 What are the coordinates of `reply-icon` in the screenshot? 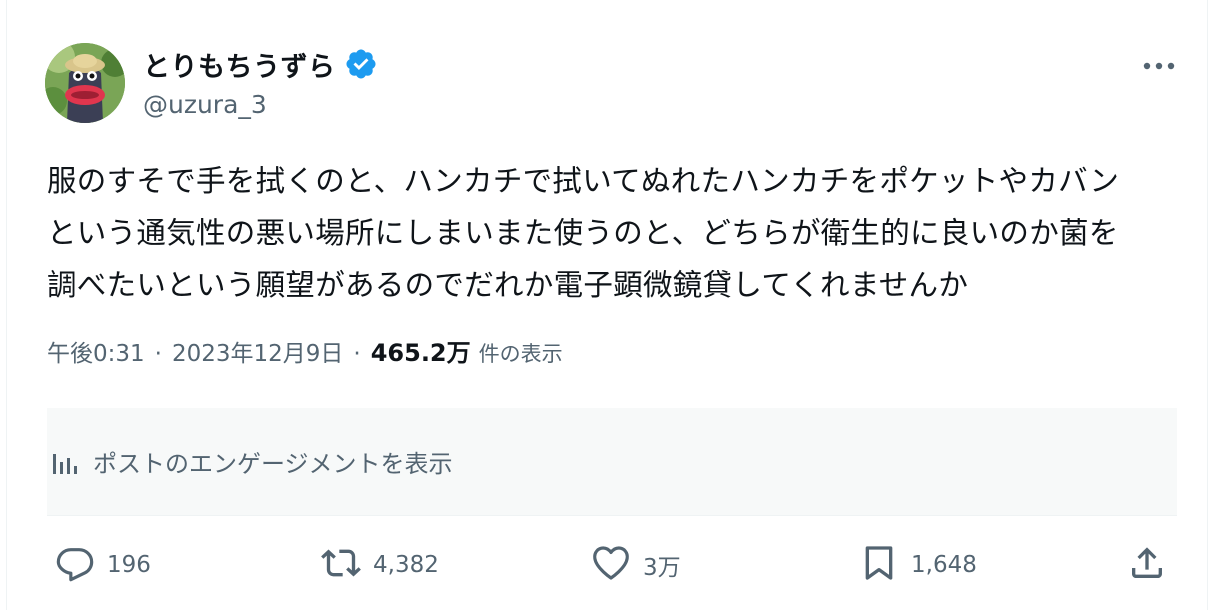 It's located at (75, 565).